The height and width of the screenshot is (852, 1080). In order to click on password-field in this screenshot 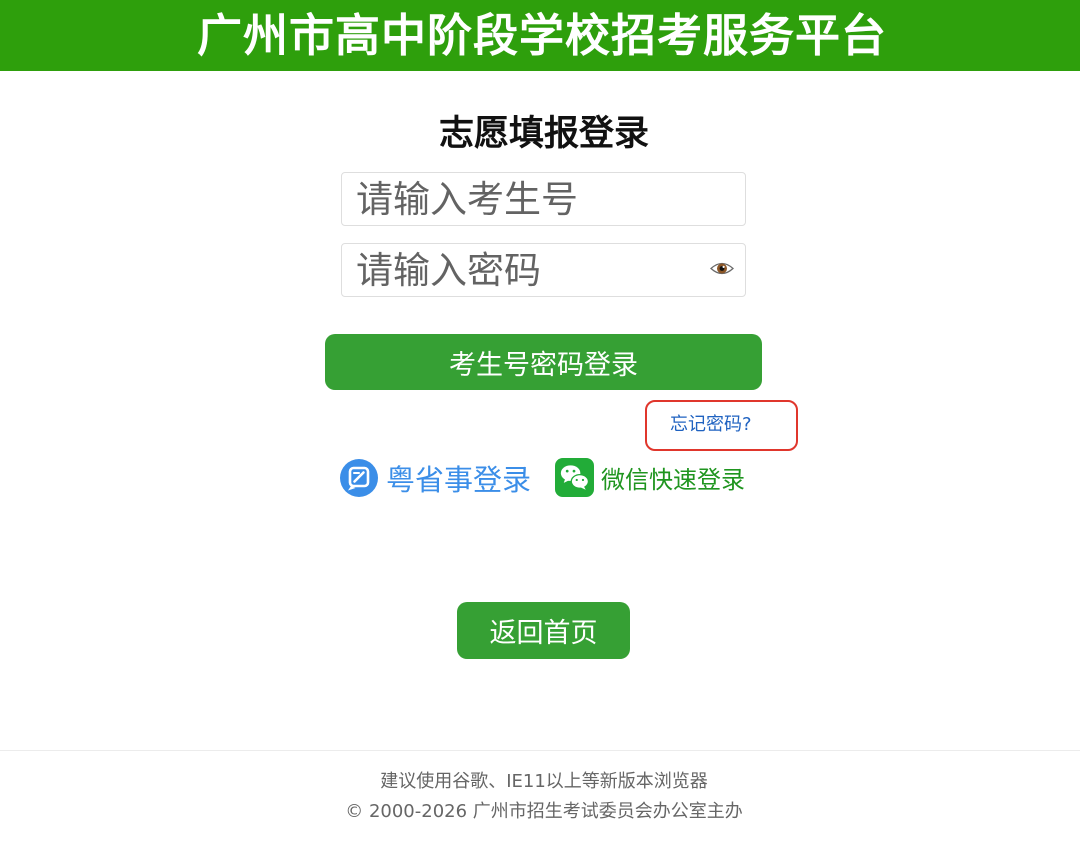, I will do `click(543, 270)`.